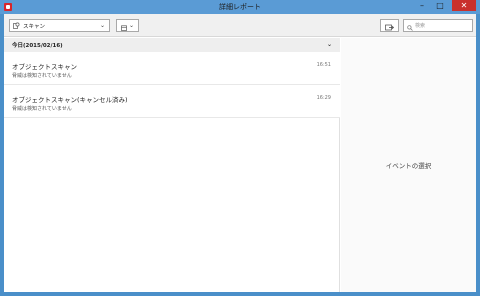  Describe the element at coordinates (329, 44) in the screenshot. I see `collapse-icon: ⌄` at that location.